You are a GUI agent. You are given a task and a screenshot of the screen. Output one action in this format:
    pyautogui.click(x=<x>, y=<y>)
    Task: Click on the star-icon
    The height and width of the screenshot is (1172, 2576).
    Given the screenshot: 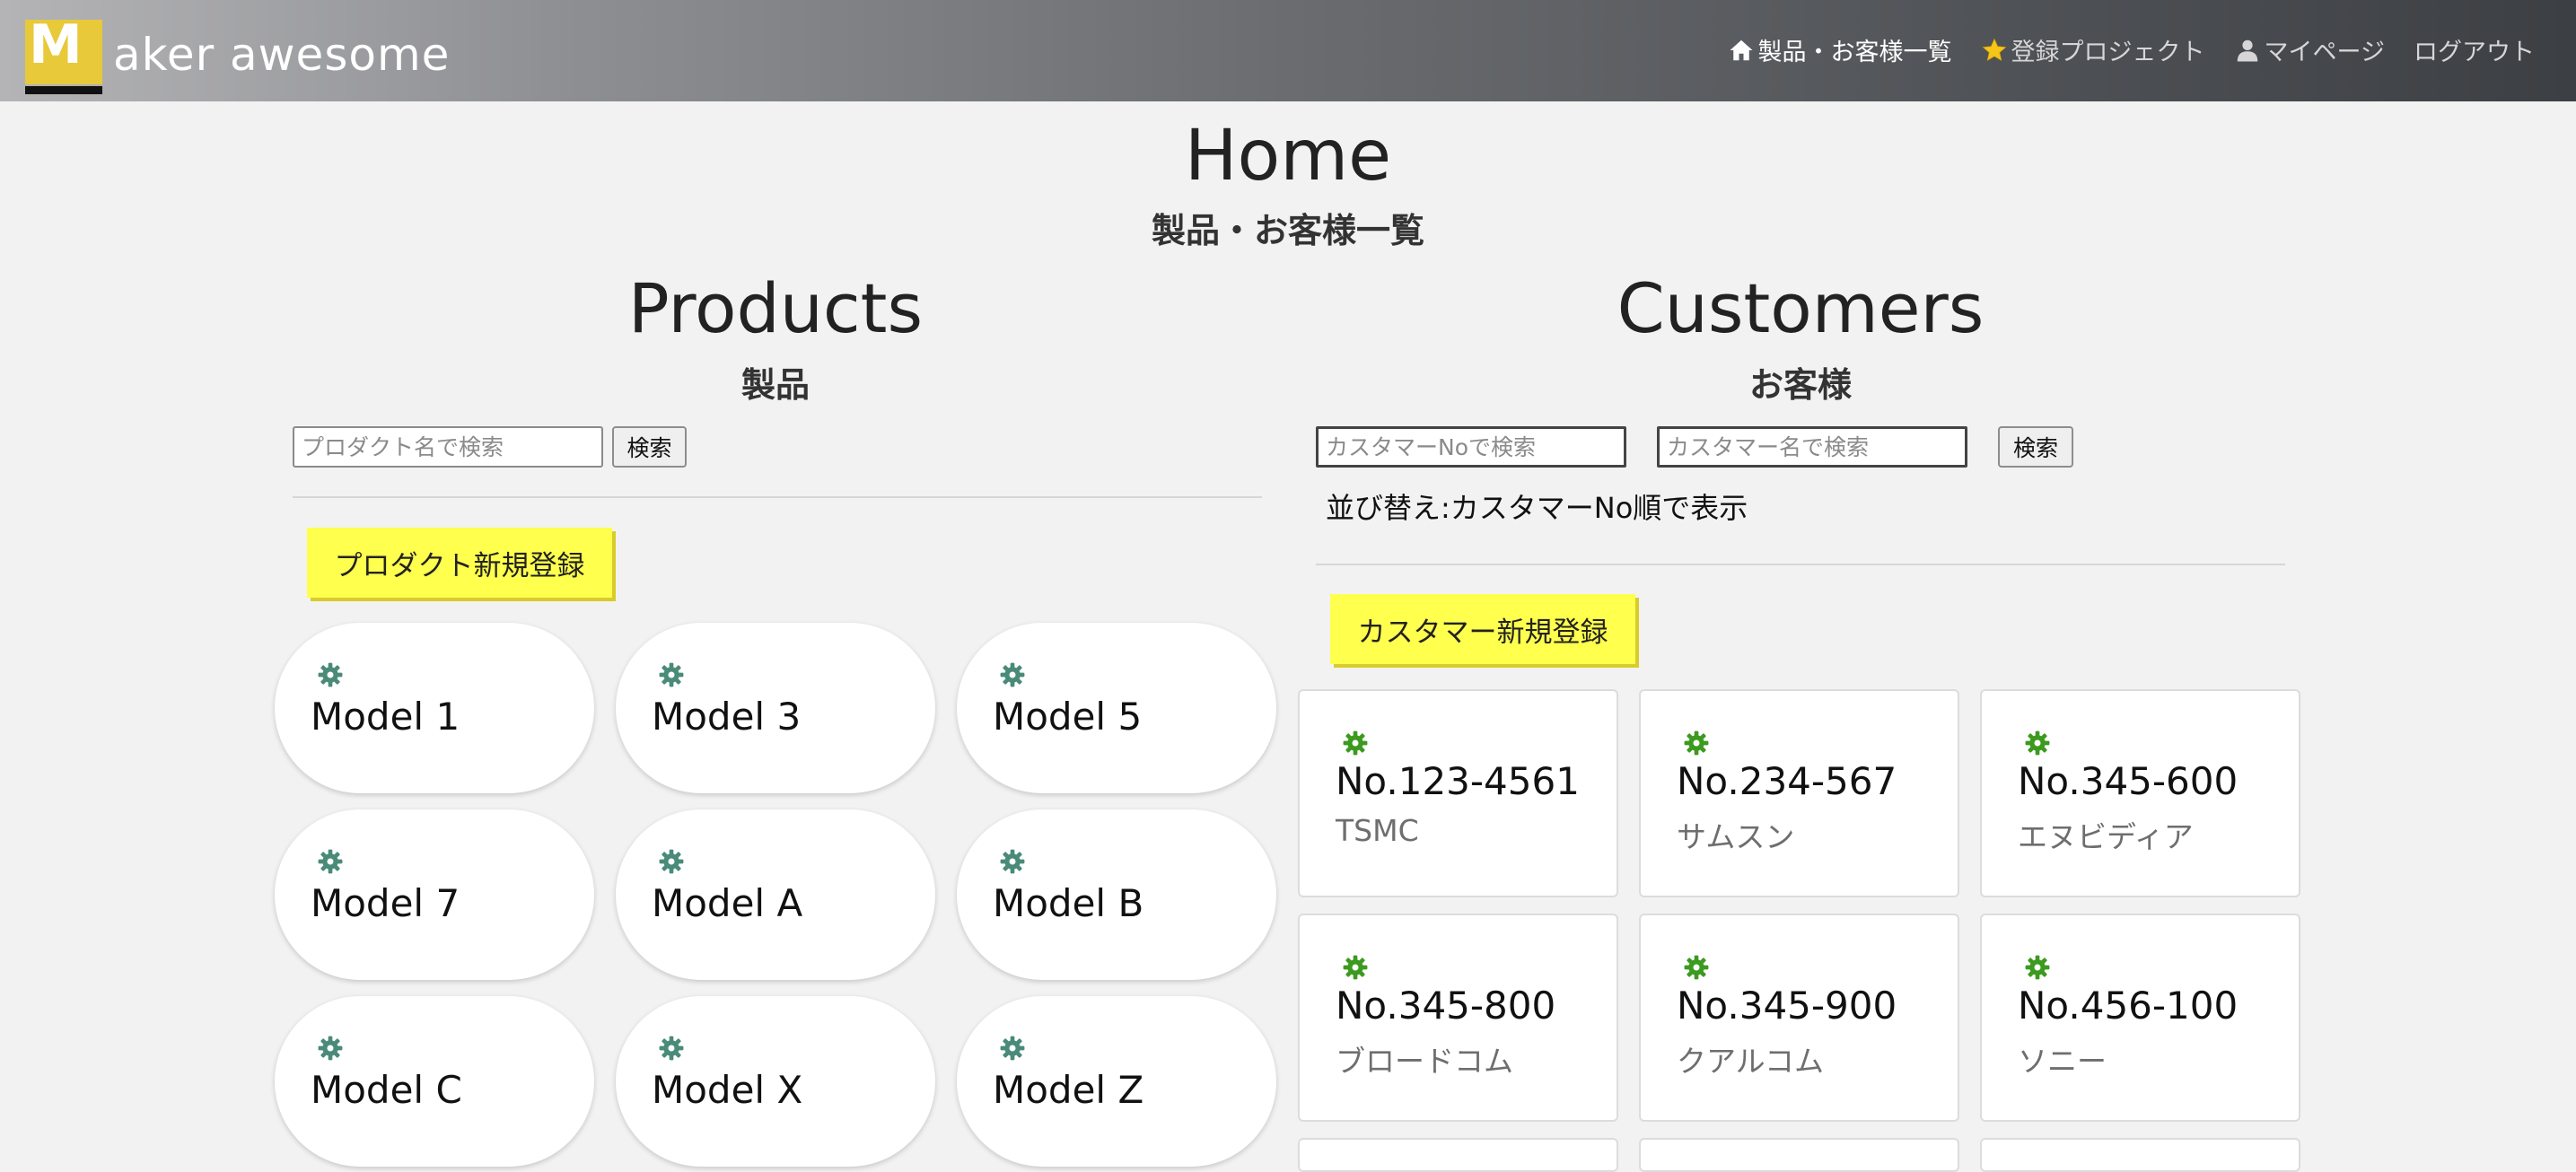 What is the action you would take?
    pyautogui.click(x=1994, y=50)
    